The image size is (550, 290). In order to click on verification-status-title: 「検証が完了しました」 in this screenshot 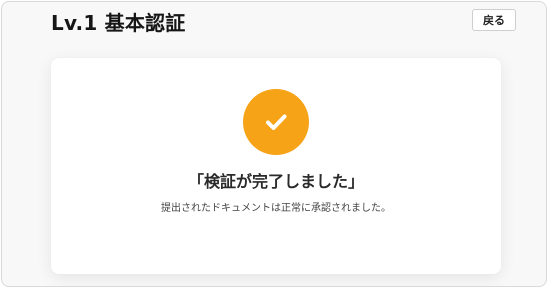, I will do `click(275, 181)`.